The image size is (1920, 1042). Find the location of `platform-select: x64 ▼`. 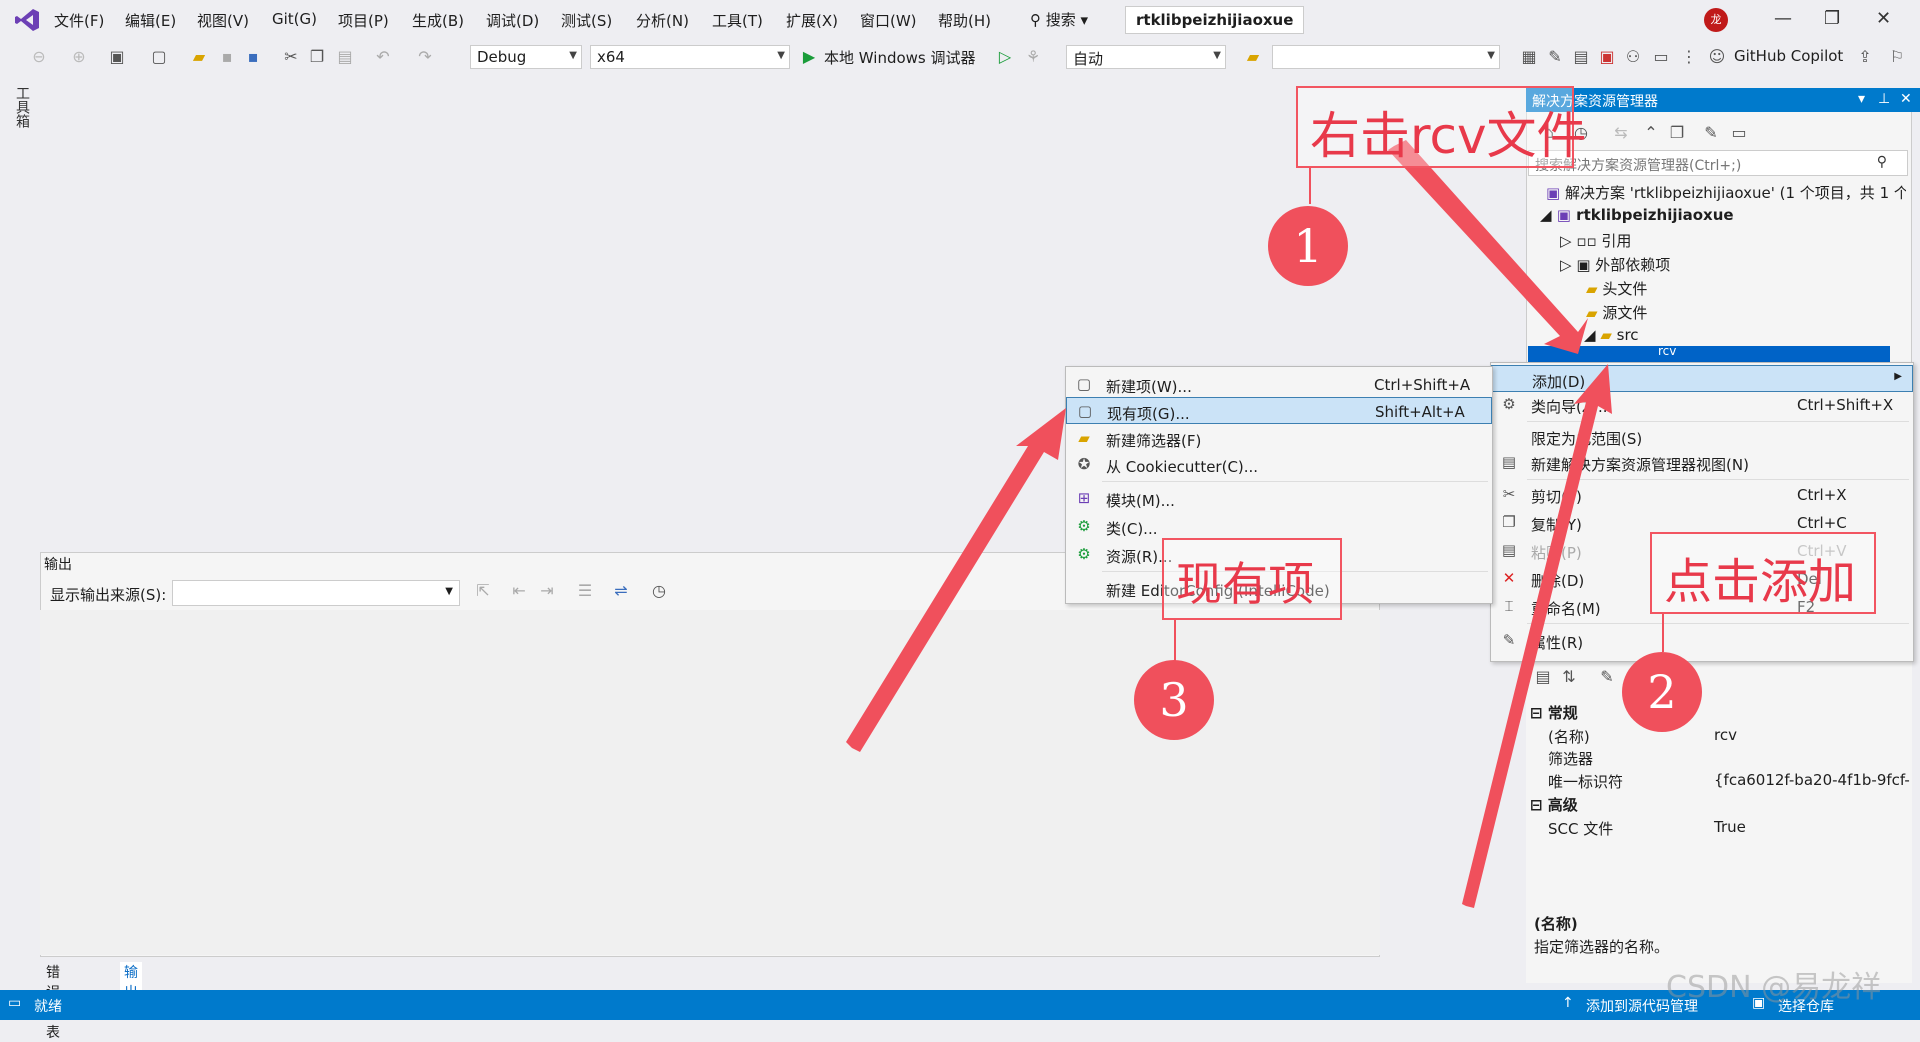

platform-select: x64 ▼ is located at coordinates (690, 57).